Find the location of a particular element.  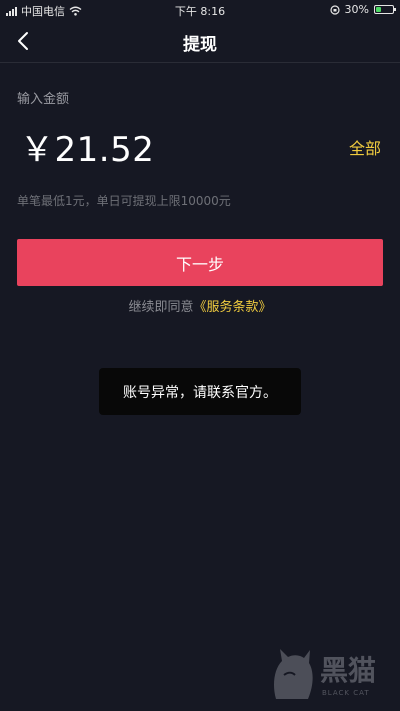

status-right: 30% is located at coordinates (362, 9).